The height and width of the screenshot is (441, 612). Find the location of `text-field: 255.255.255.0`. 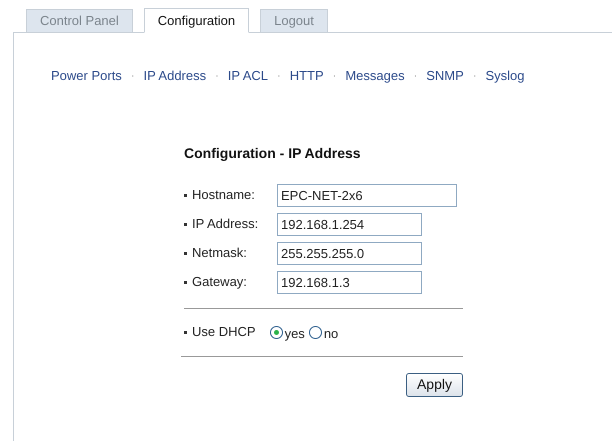

text-field: 255.255.255.0 is located at coordinates (349, 253).